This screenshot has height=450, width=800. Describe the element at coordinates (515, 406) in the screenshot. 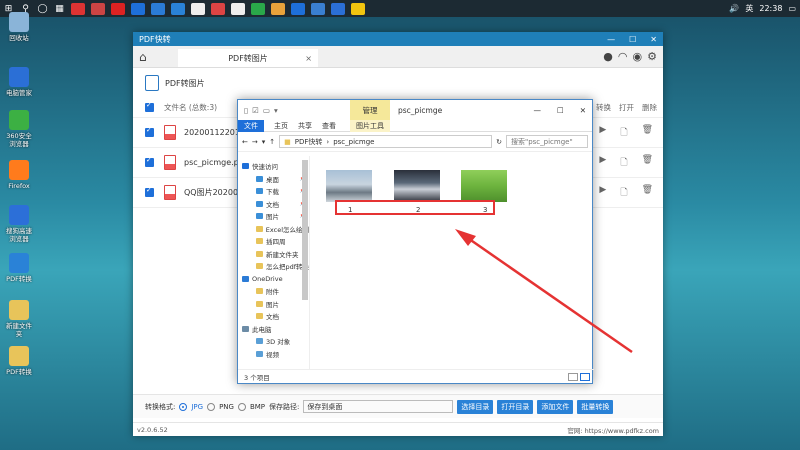

I see `open-folder-button: 打开目录` at that location.